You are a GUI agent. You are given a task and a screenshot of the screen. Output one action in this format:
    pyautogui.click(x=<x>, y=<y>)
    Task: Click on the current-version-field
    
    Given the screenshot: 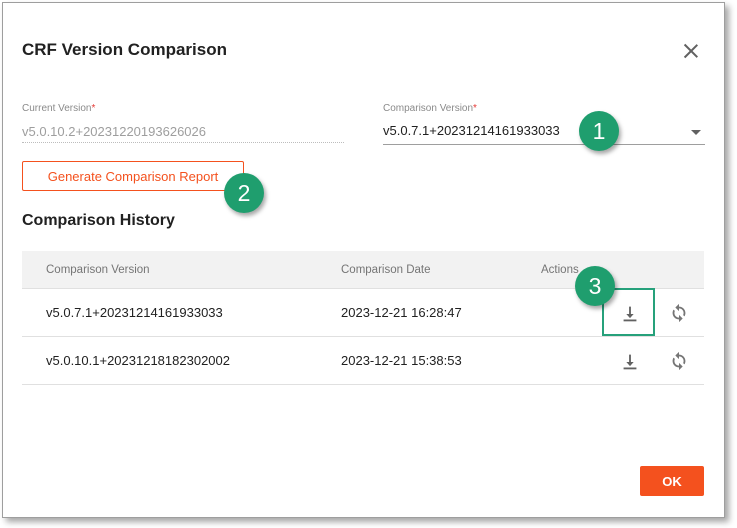 What is the action you would take?
    pyautogui.click(x=183, y=132)
    